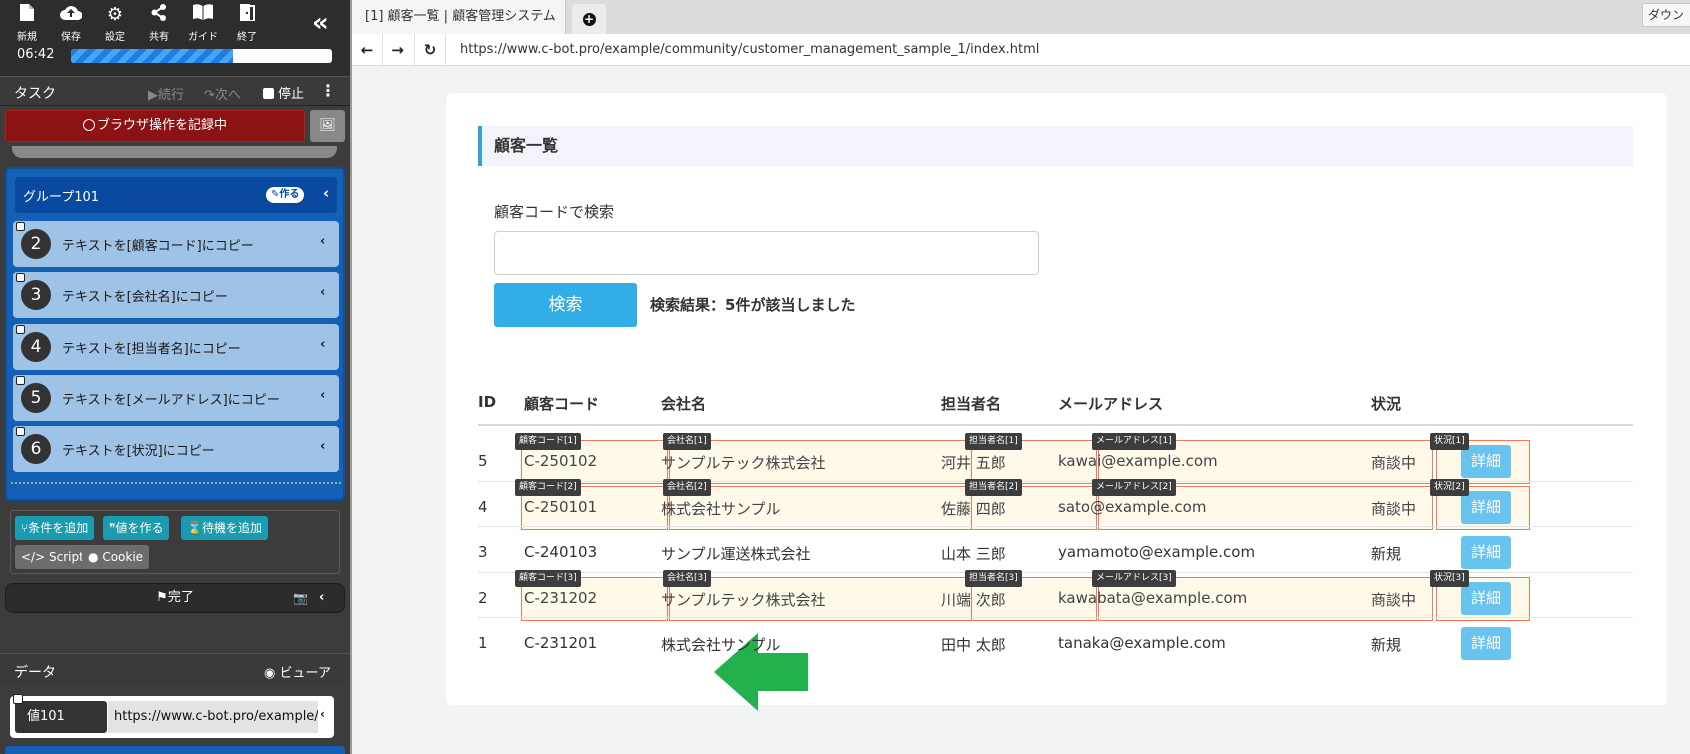 The height and width of the screenshot is (754, 1690). Describe the element at coordinates (1386, 404) in the screenshot. I see `column-header-status: 状況` at that location.